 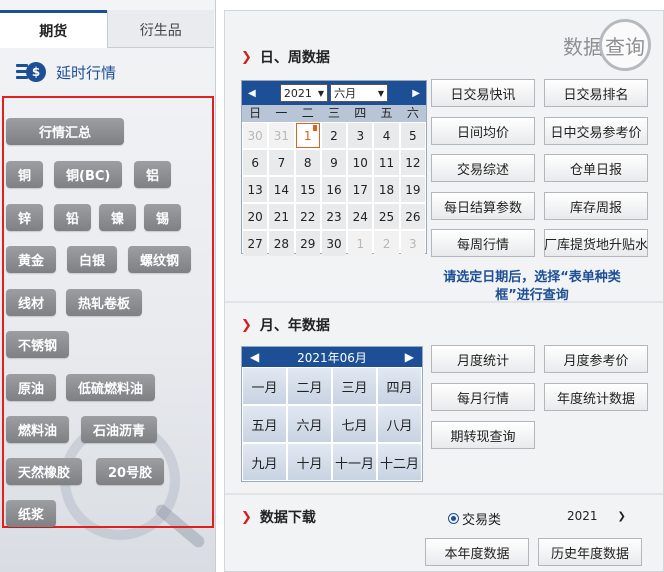 What do you see at coordinates (88, 174) in the screenshot?
I see `commodity-button: 铜(BC)` at bounding box center [88, 174].